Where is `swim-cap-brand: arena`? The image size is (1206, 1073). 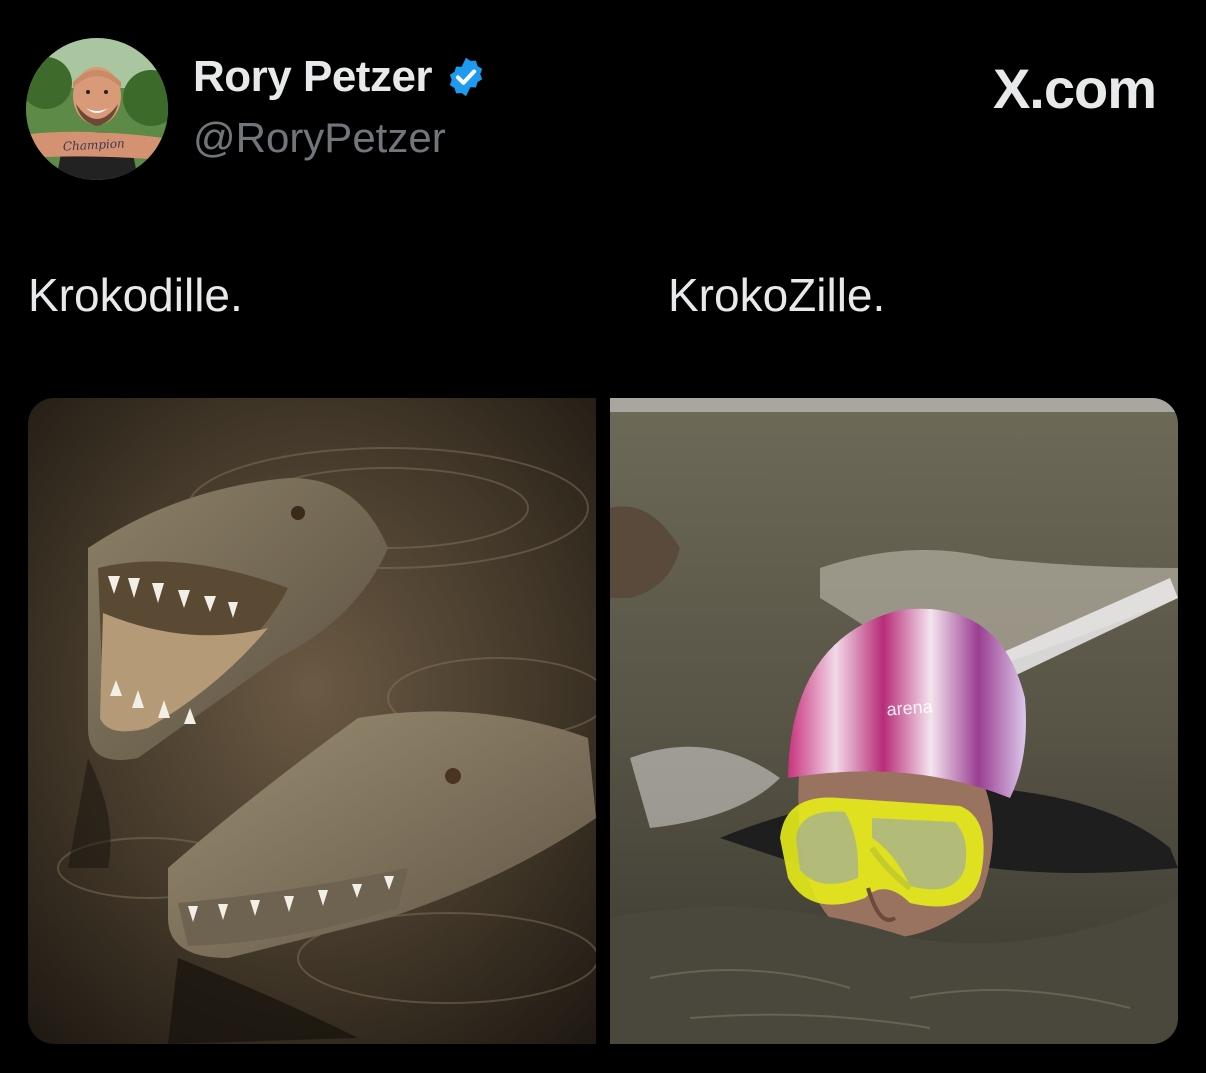
swim-cap-brand: arena is located at coordinates (910, 707).